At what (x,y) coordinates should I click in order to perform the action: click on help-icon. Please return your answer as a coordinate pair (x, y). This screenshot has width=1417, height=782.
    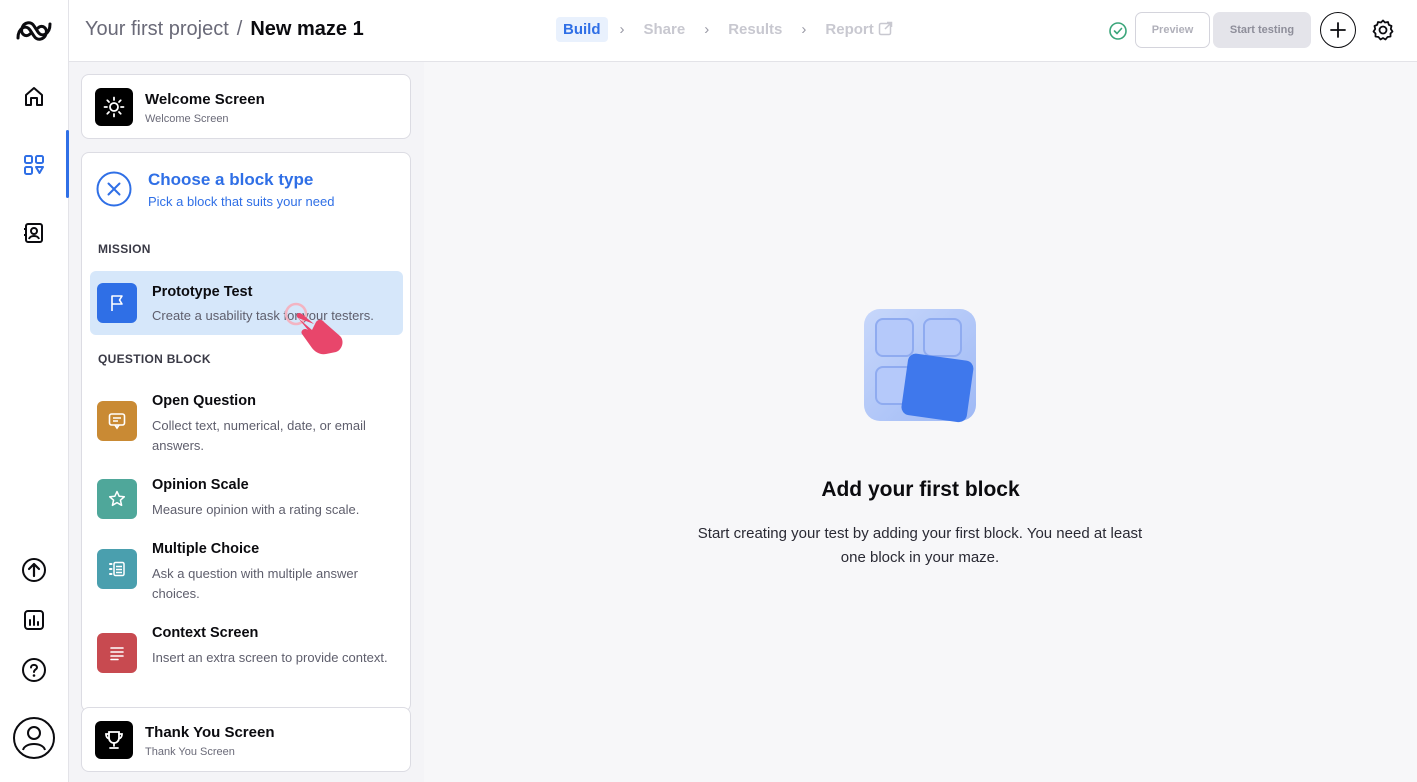
    Looking at the image, I should click on (34, 670).